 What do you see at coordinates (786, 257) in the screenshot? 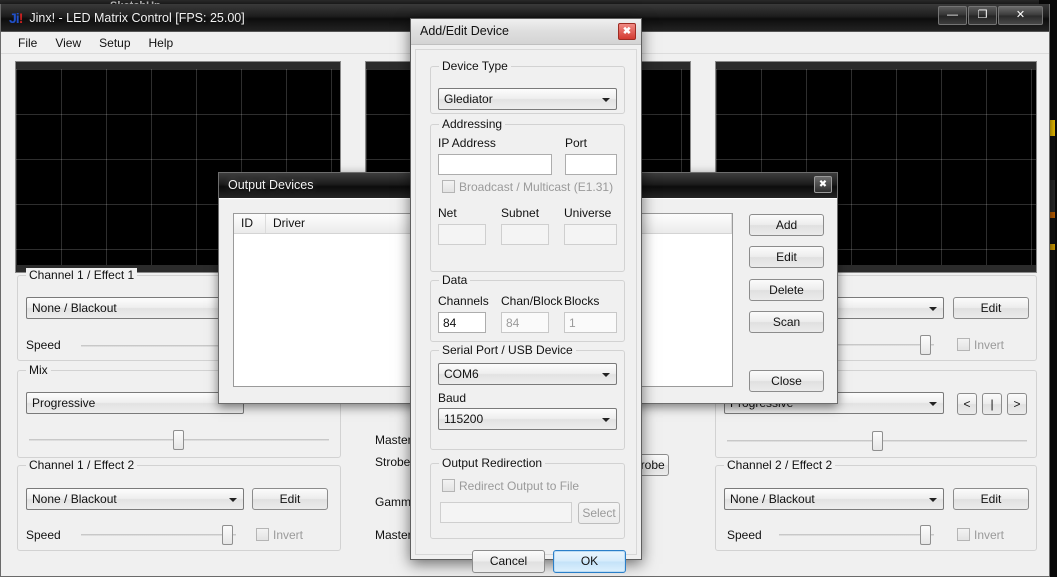
I see `output-devices-edit-button: Edit` at bounding box center [786, 257].